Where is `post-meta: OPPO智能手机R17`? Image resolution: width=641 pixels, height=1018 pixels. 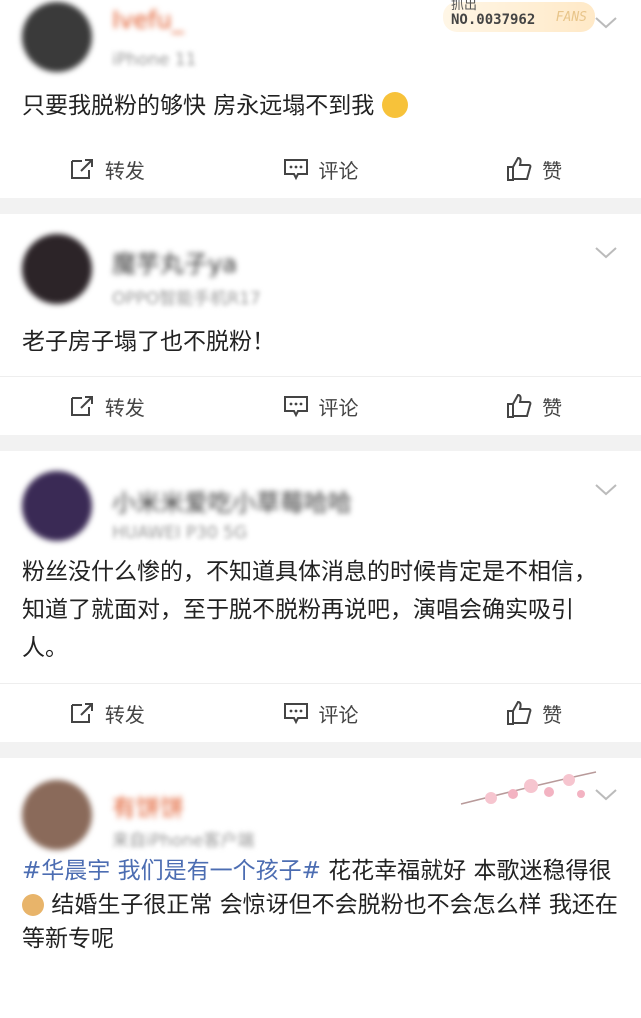 post-meta: OPPO智能手机R17 is located at coordinates (186, 299).